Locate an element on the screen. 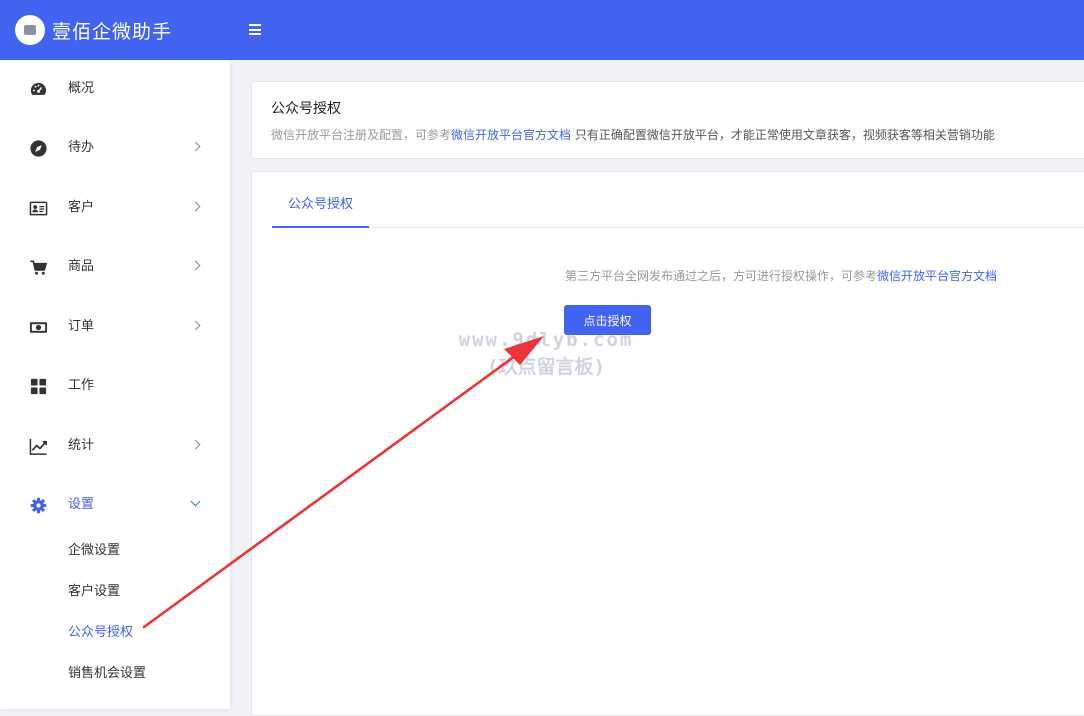  auth-docs-link: 微信开放平台官方文档 is located at coordinates (937, 276).